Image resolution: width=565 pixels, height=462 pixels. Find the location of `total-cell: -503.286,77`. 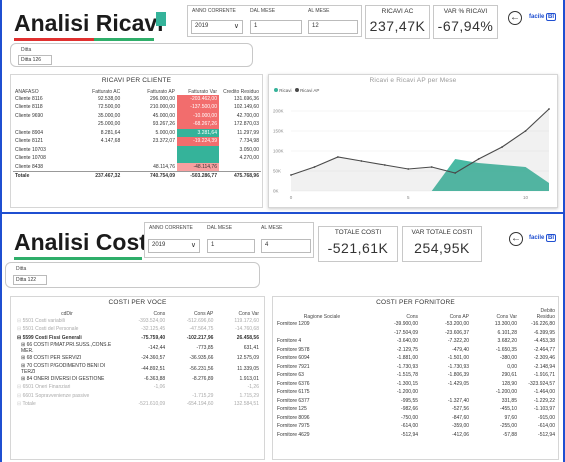

total-cell: -503.286,77 is located at coordinates (198, 176).